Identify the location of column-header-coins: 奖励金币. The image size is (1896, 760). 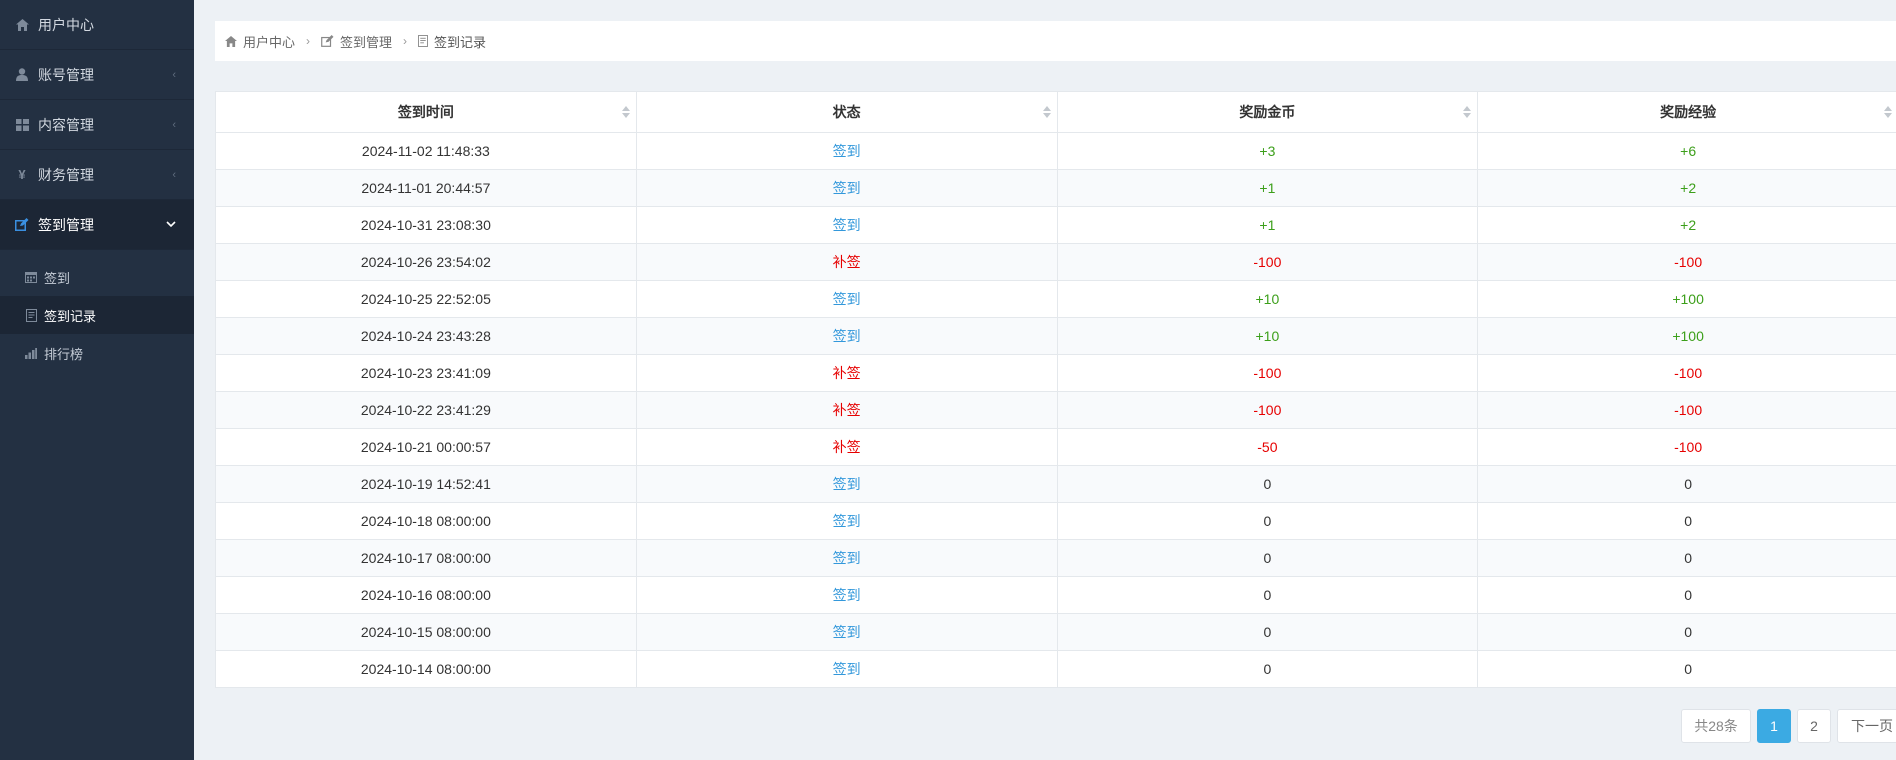
(1267, 112).